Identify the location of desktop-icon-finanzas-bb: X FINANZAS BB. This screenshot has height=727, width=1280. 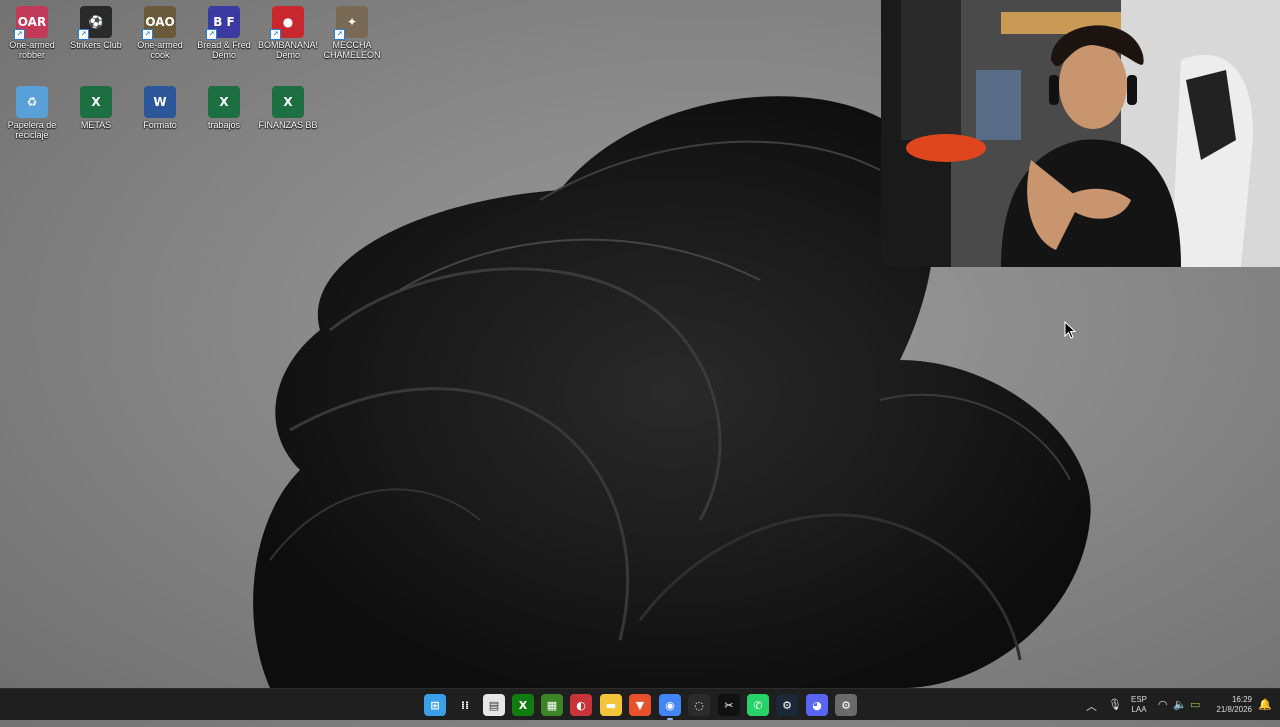
(288, 118).